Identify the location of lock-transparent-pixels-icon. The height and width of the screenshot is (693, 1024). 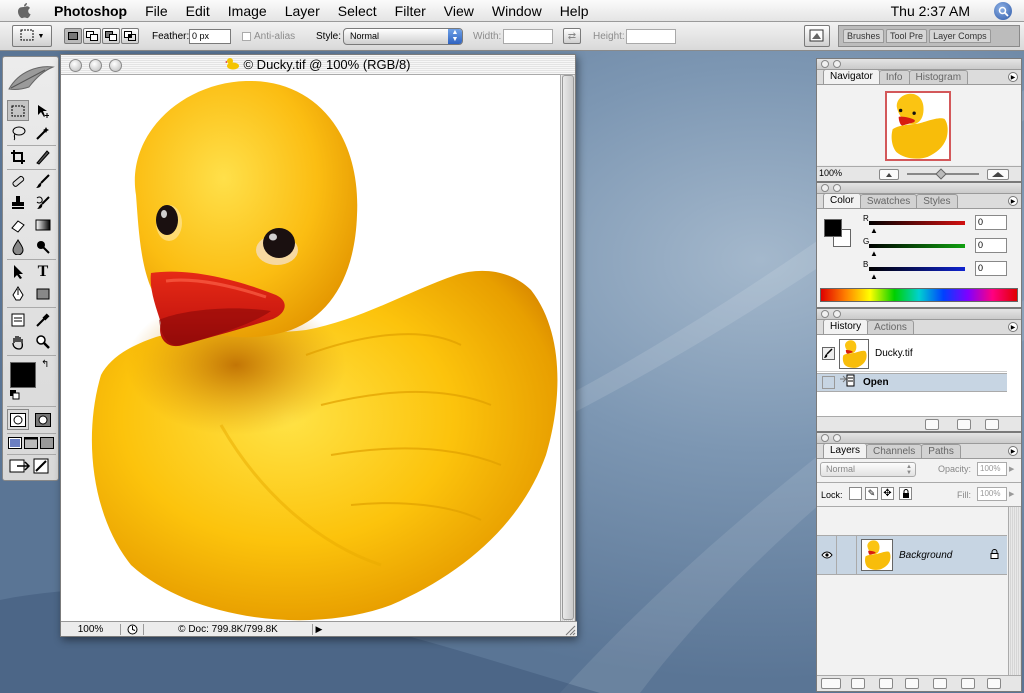
(855, 493).